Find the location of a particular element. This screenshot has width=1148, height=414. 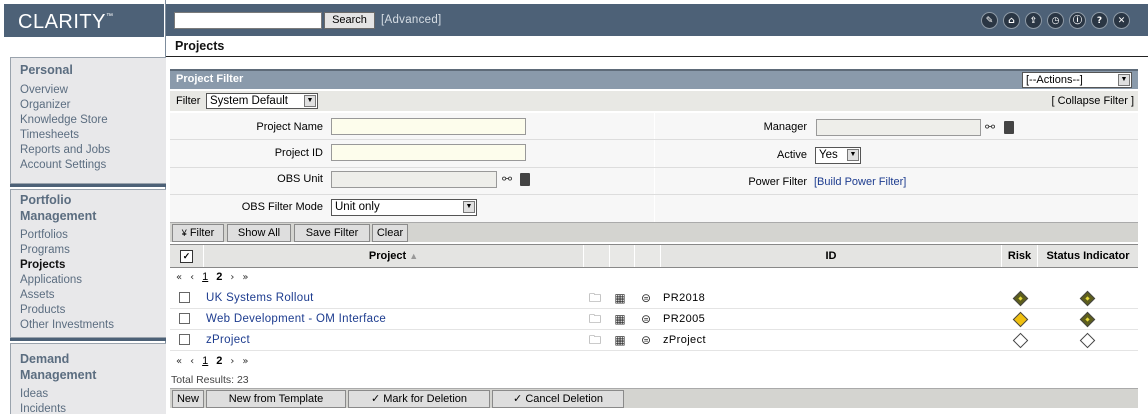

sidebar-item-portfolios: Portfolios is located at coordinates (88, 235).